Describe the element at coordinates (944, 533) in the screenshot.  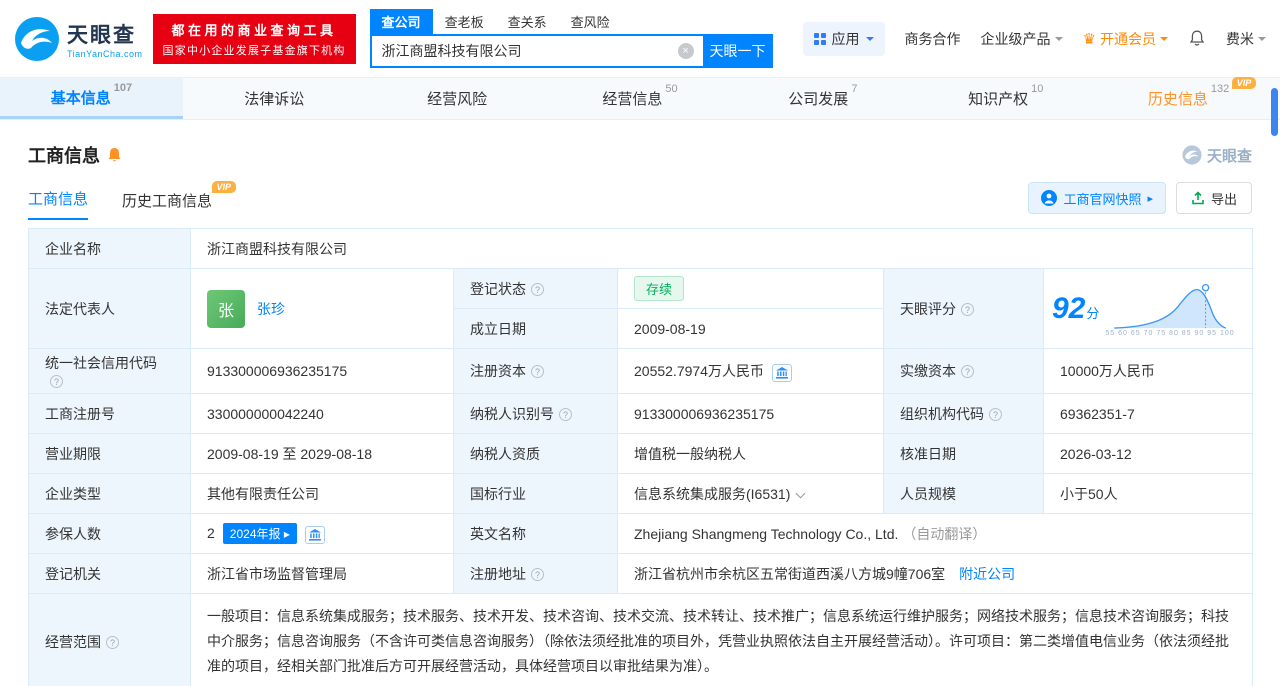
I see `auto-translate-note: （自动翻译）` at that location.